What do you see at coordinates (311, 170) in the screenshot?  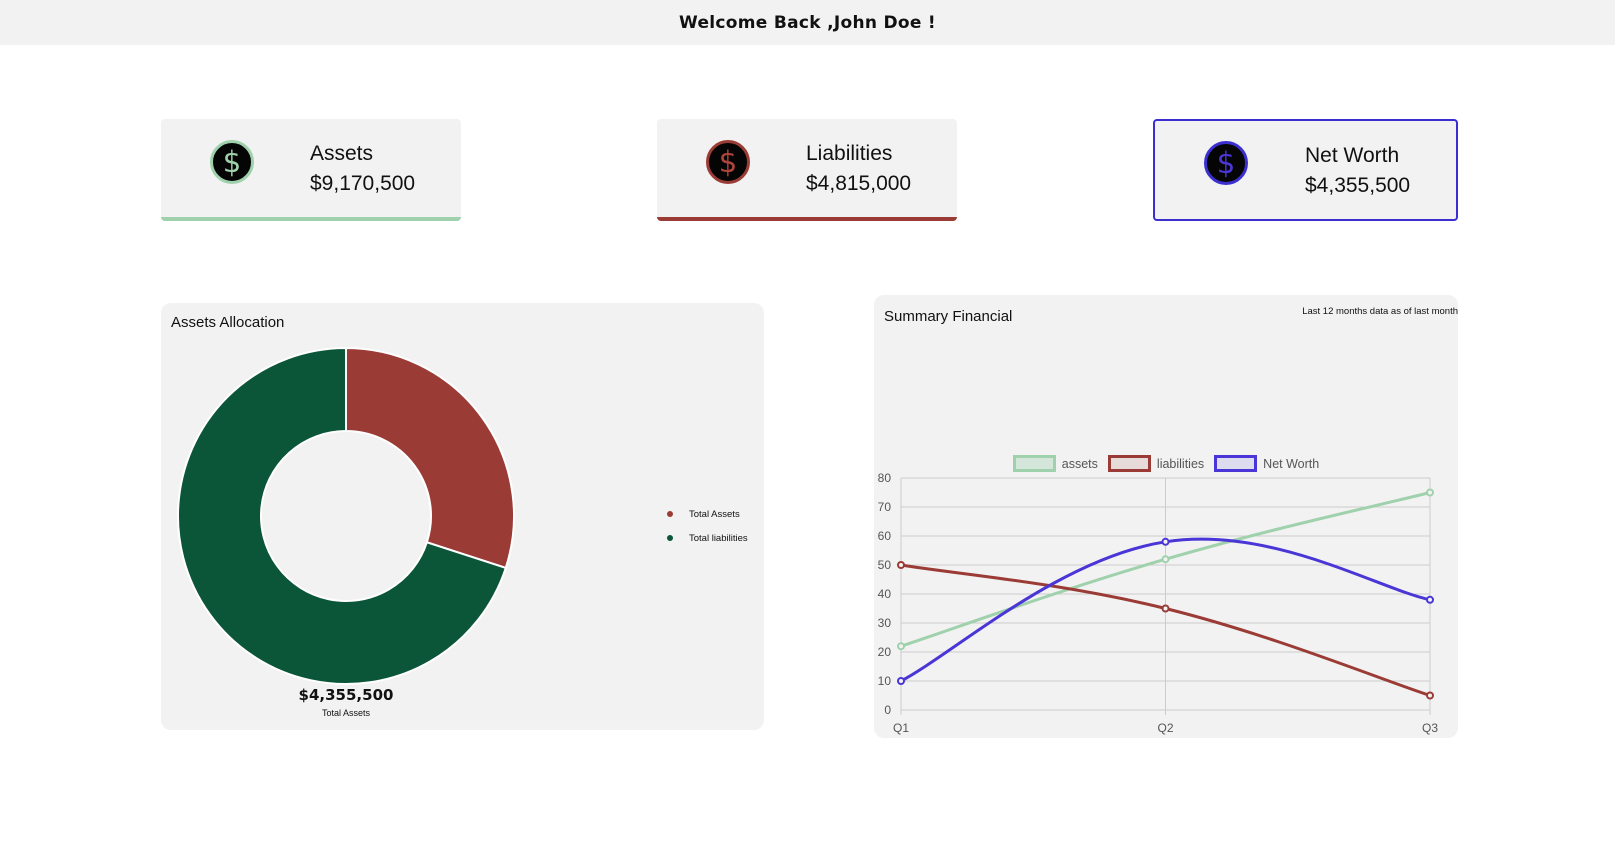 I see `assets-card: $ Assets $9,170,500` at bounding box center [311, 170].